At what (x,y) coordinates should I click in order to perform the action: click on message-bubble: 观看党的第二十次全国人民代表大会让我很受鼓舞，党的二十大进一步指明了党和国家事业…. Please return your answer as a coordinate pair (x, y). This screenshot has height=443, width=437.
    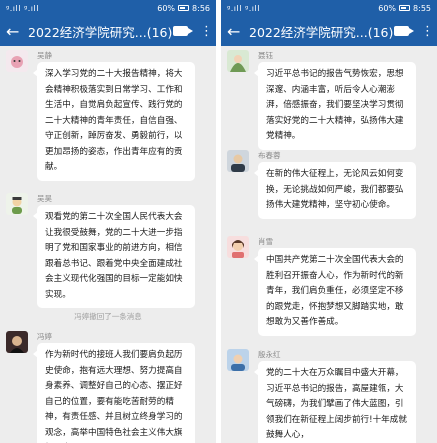
    Looking at the image, I should click on (114, 256).